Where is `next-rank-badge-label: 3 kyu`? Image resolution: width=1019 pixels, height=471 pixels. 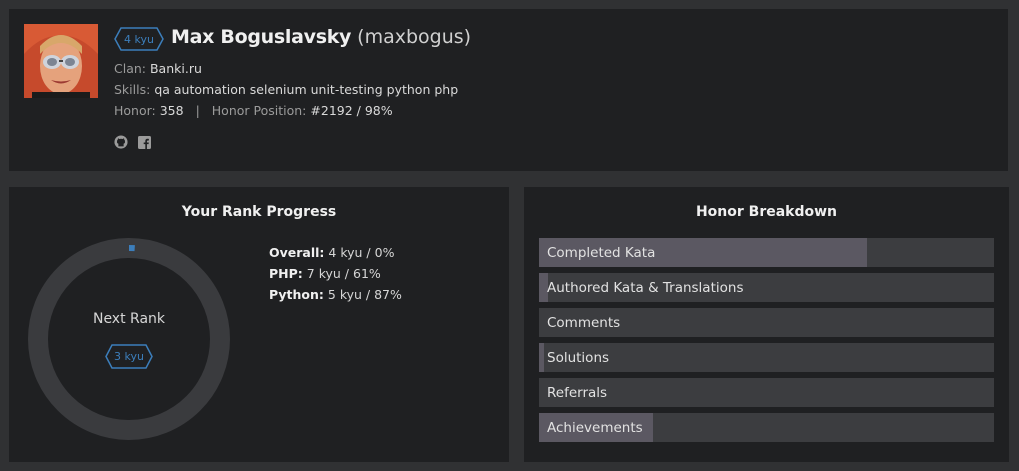
next-rank-badge-label: 3 kyu is located at coordinates (129, 356).